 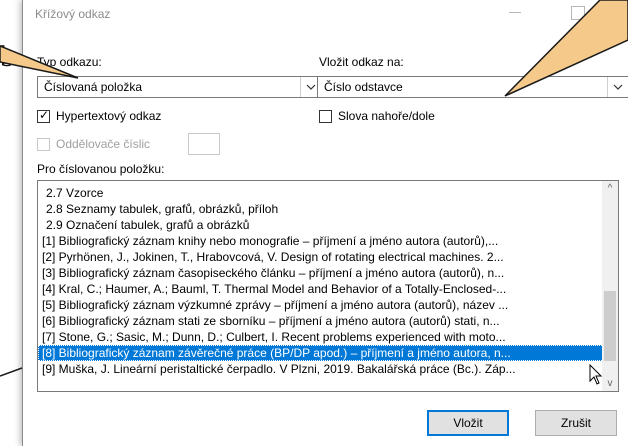 I want to click on maximize-icon, so click(x=578, y=13).